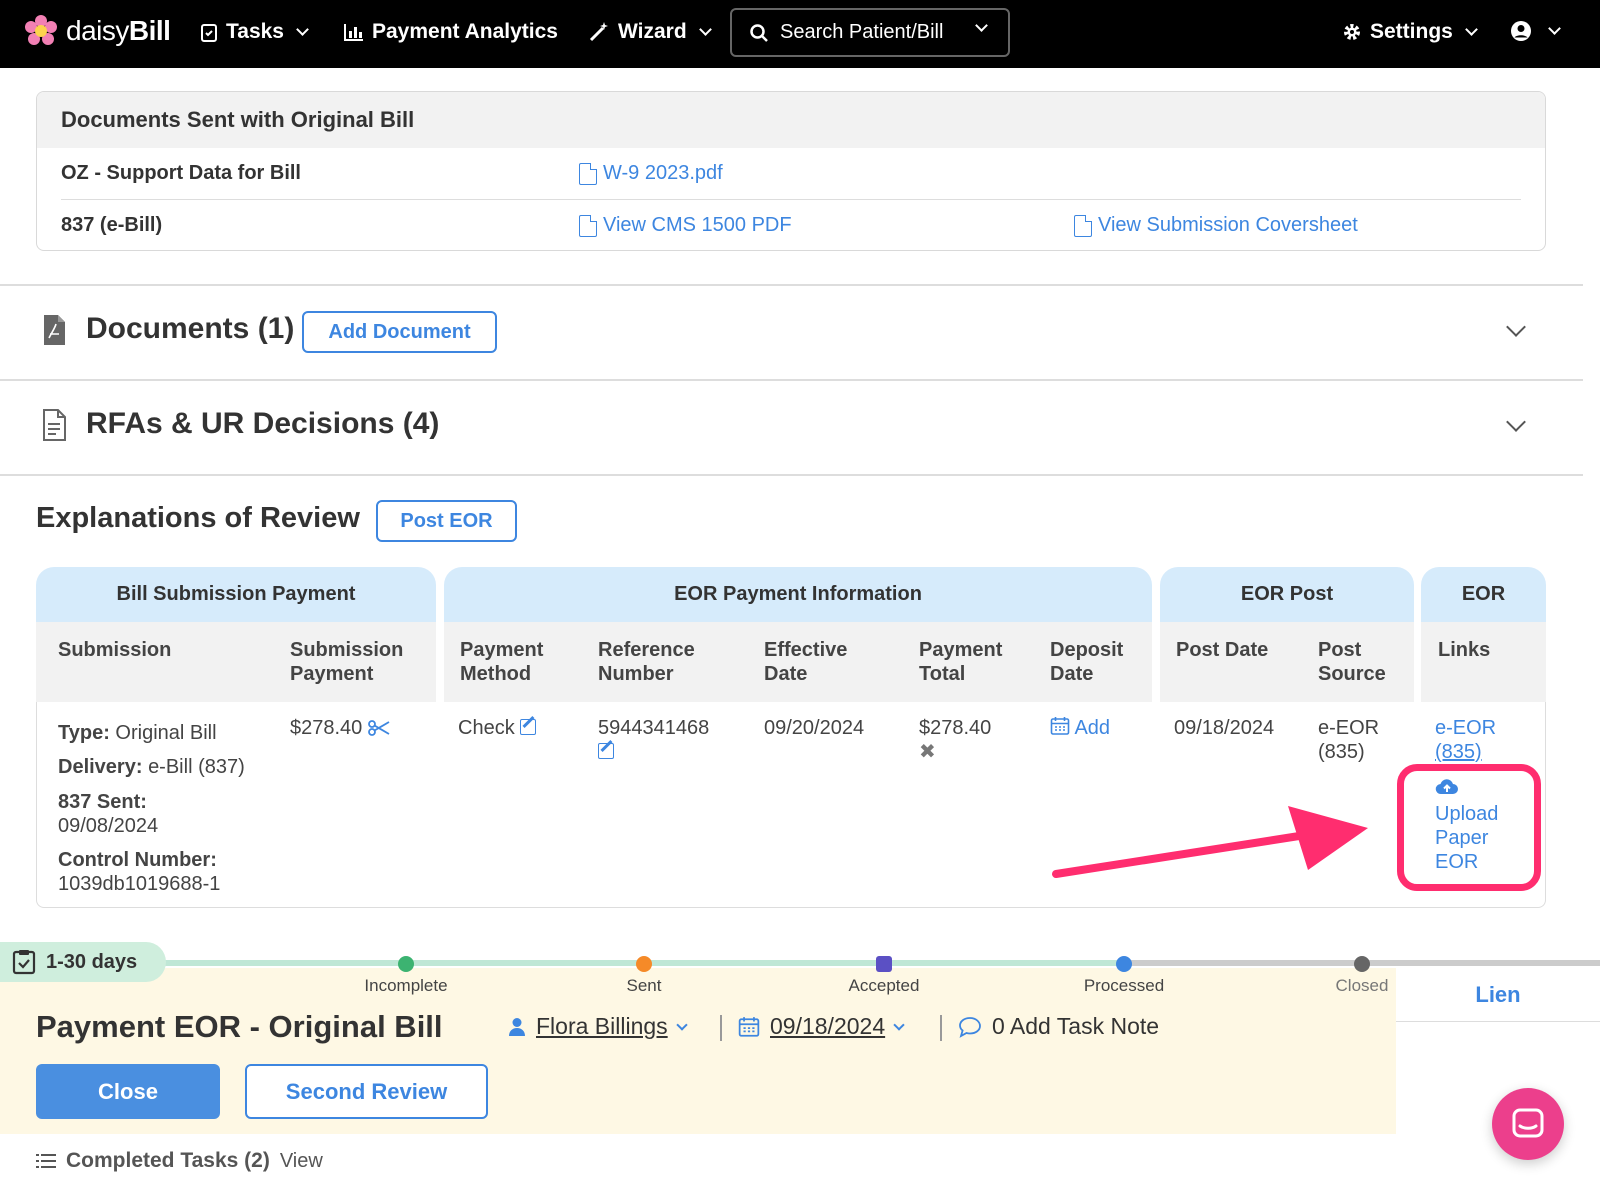 The width and height of the screenshot is (1600, 1198). Describe the element at coordinates (1528, 1124) in the screenshot. I see `chat-launcher-button` at that location.